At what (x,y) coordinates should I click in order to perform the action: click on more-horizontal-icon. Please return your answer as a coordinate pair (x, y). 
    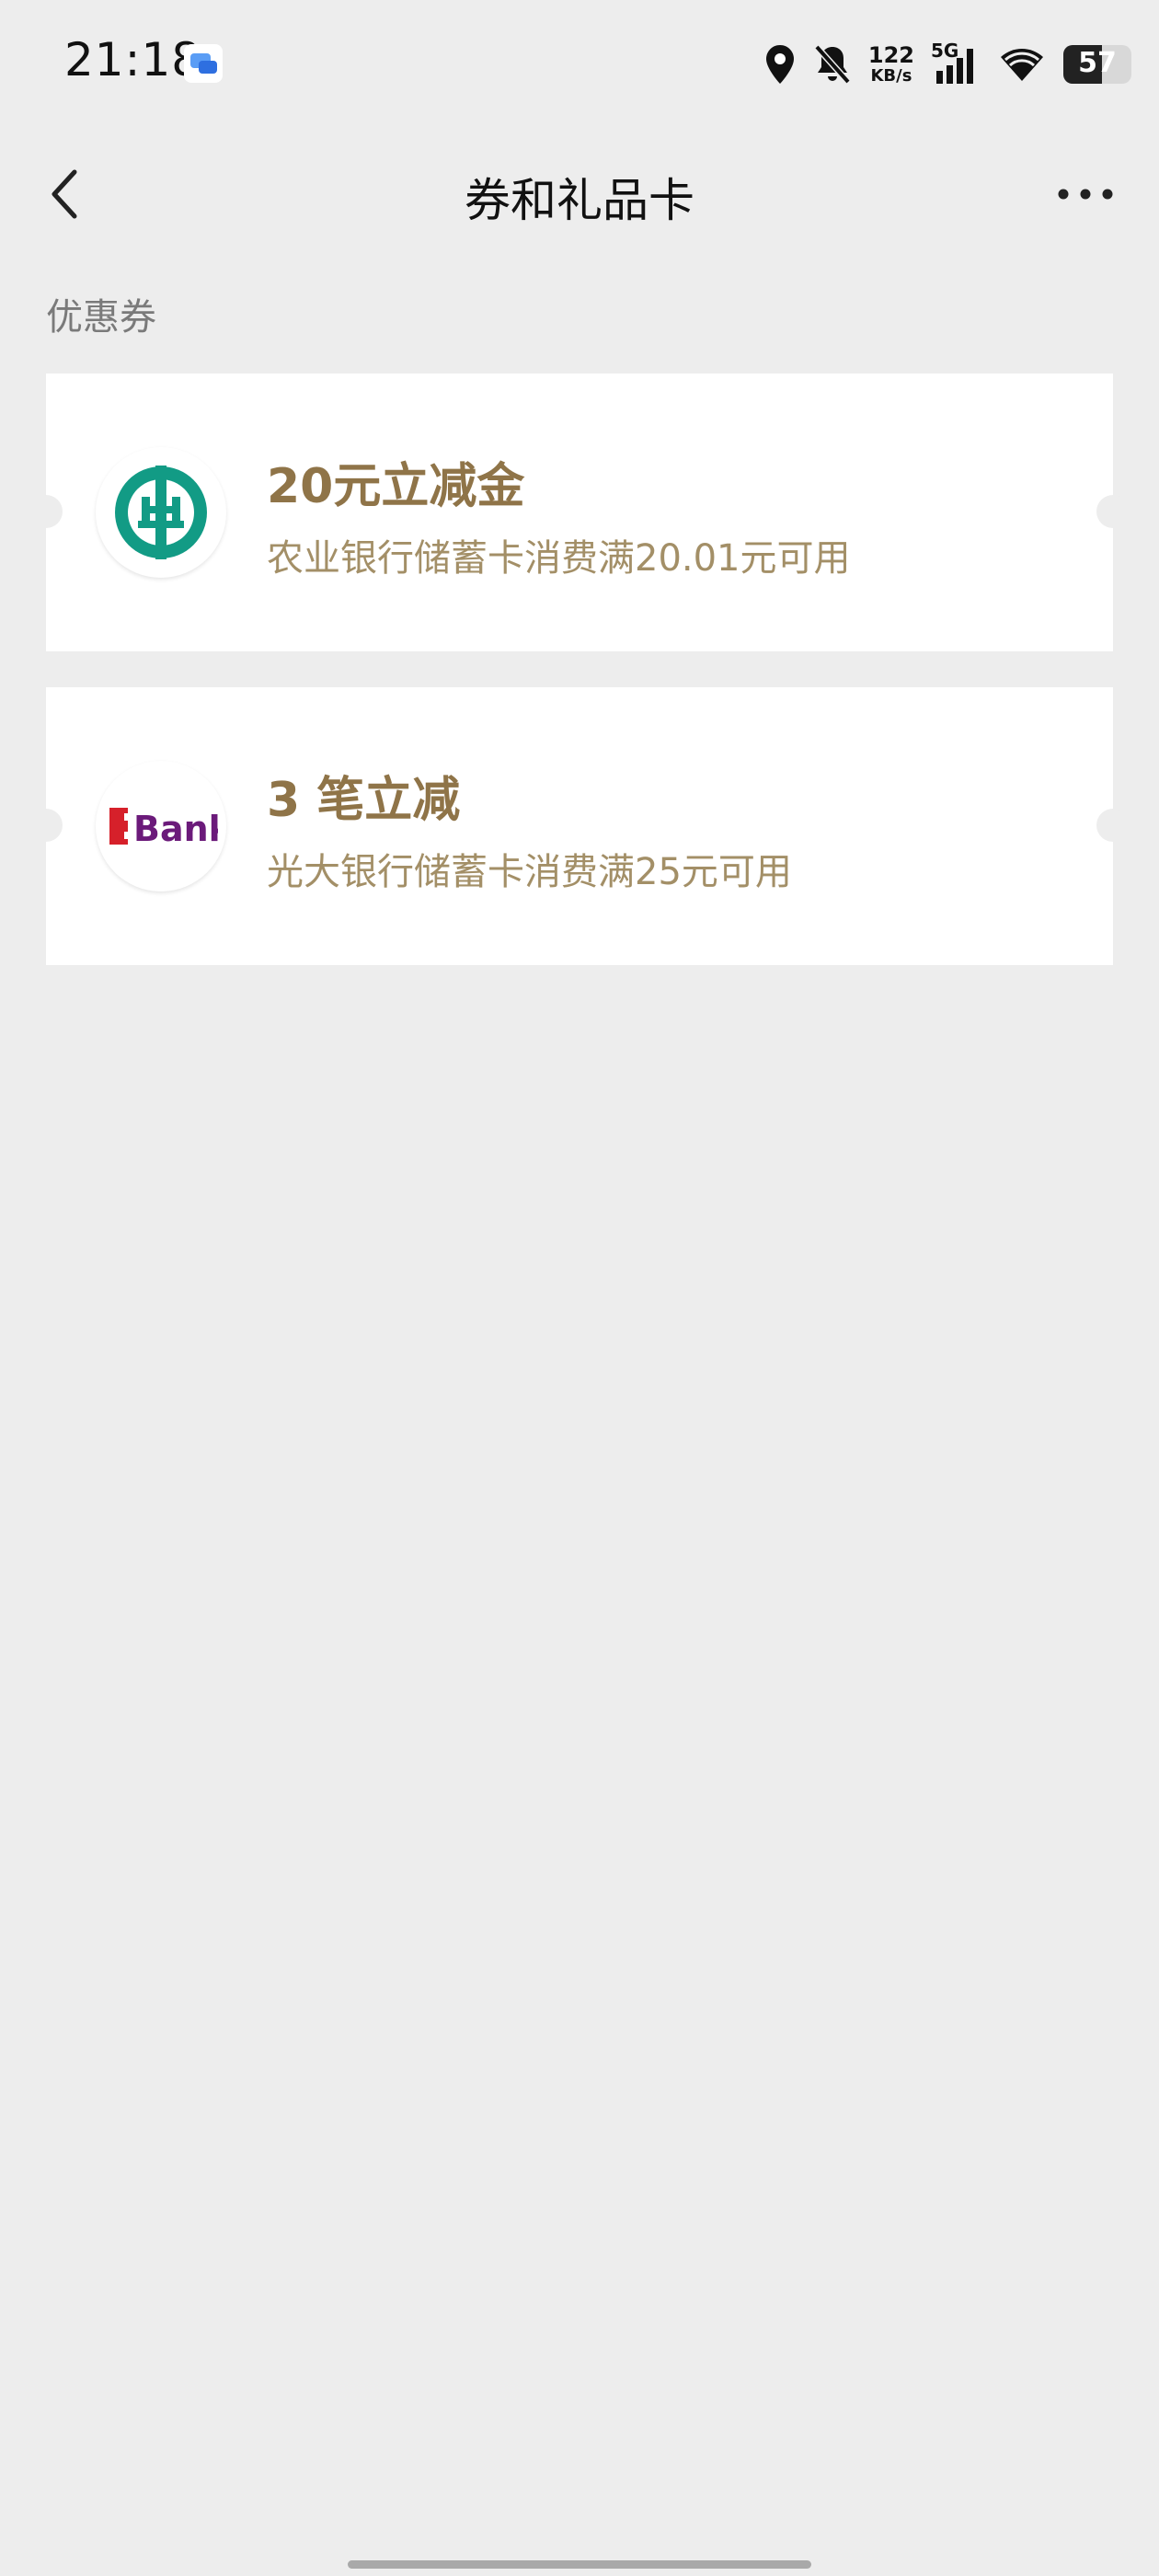
    Looking at the image, I should click on (1085, 194).